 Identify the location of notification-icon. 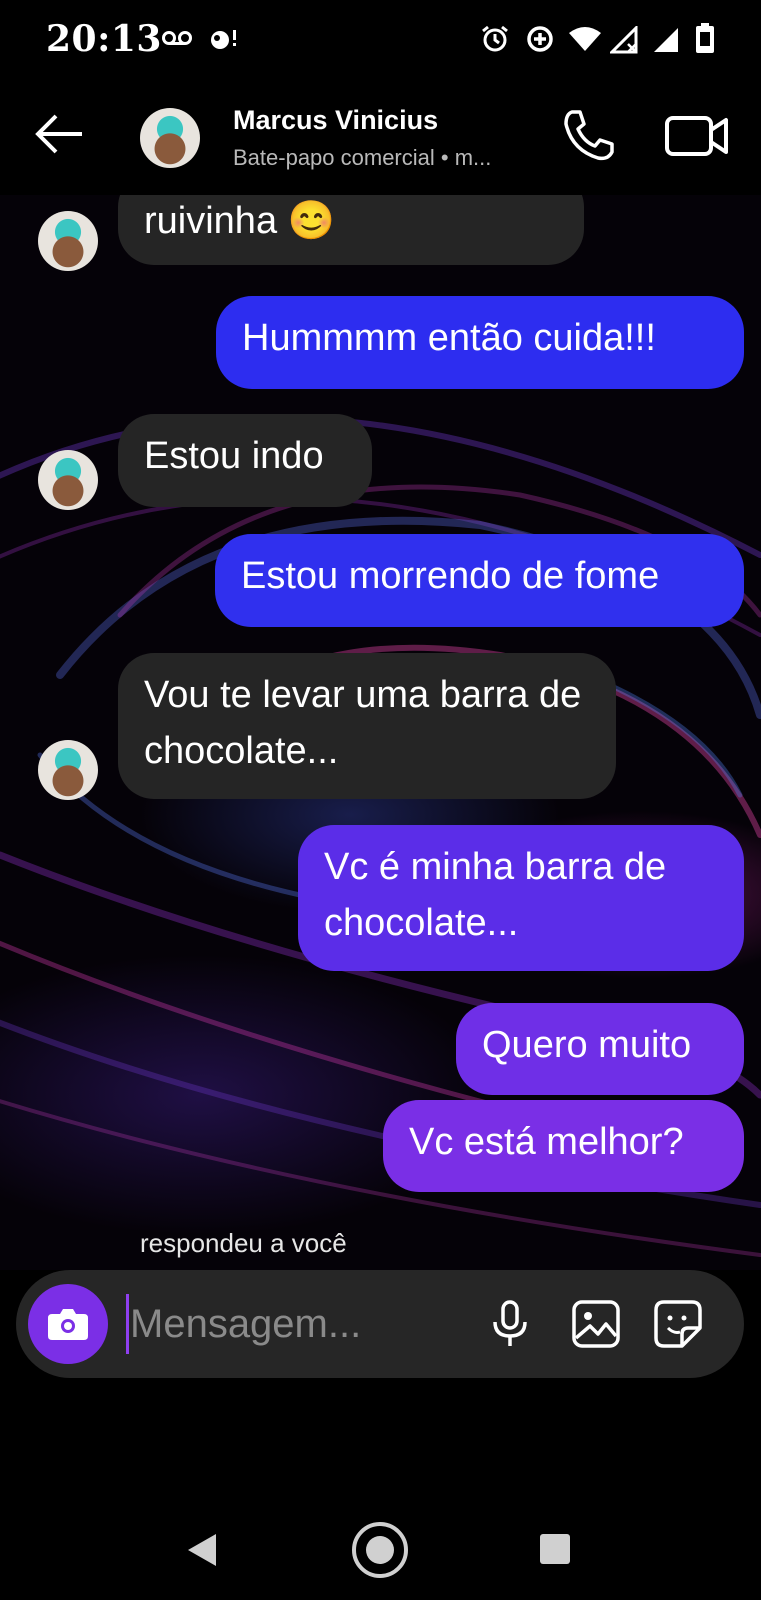
(223, 39).